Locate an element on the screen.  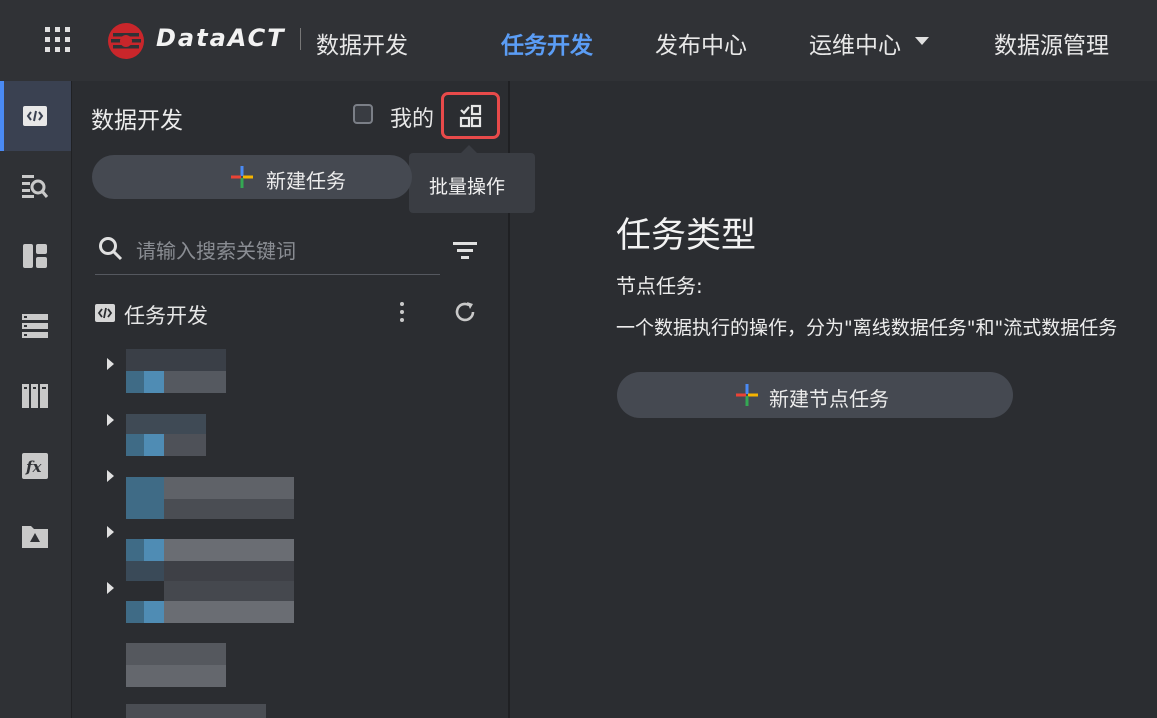
logo-icon is located at coordinates (126, 41).